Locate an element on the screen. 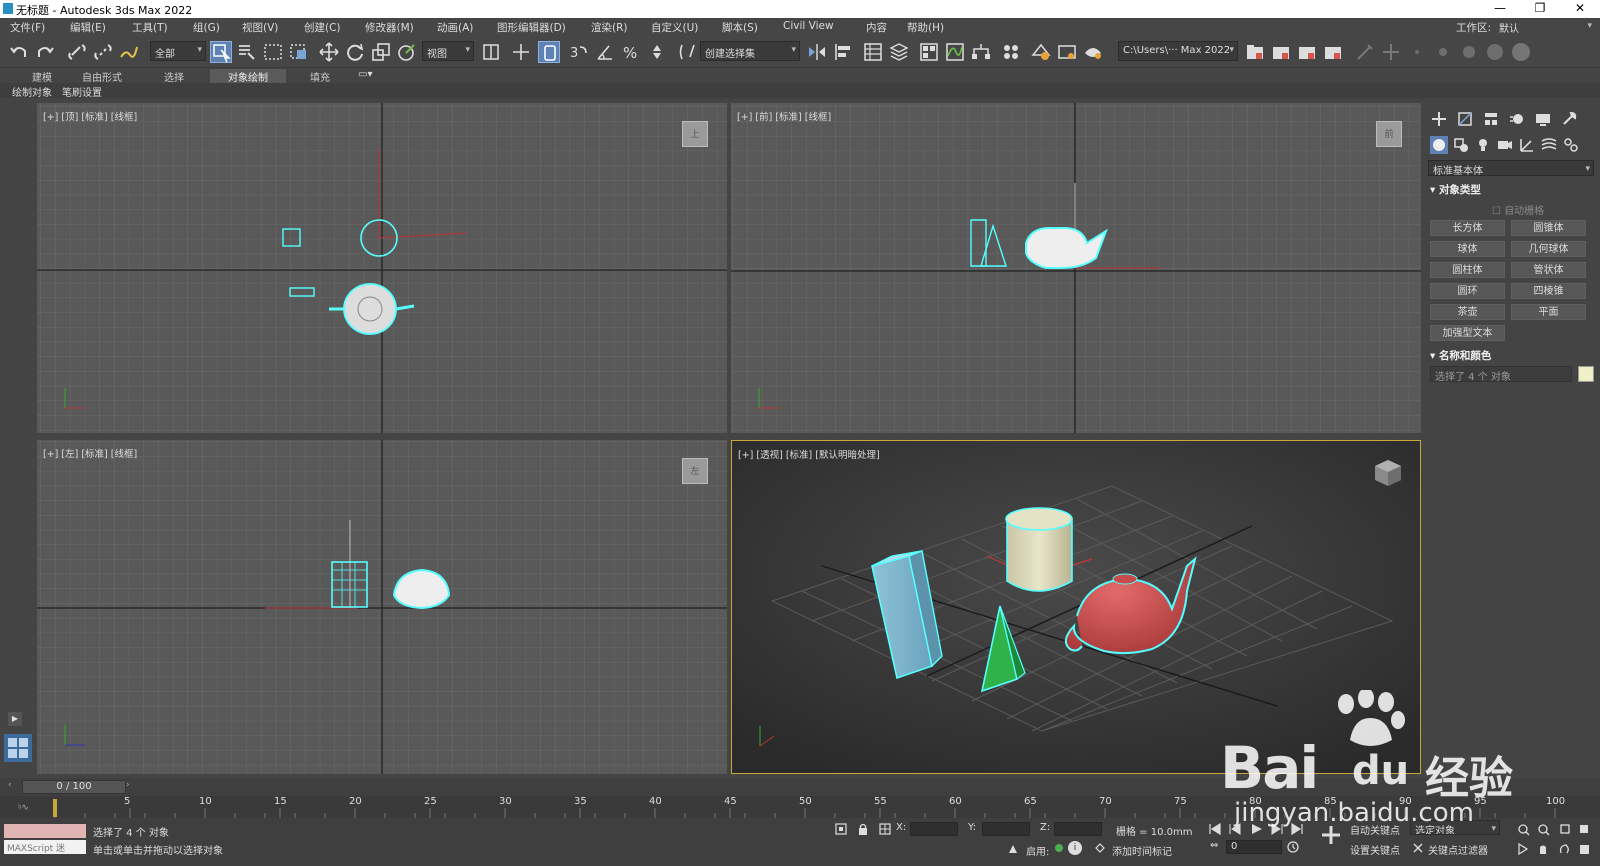  select-object-icon is located at coordinates (221, 52).